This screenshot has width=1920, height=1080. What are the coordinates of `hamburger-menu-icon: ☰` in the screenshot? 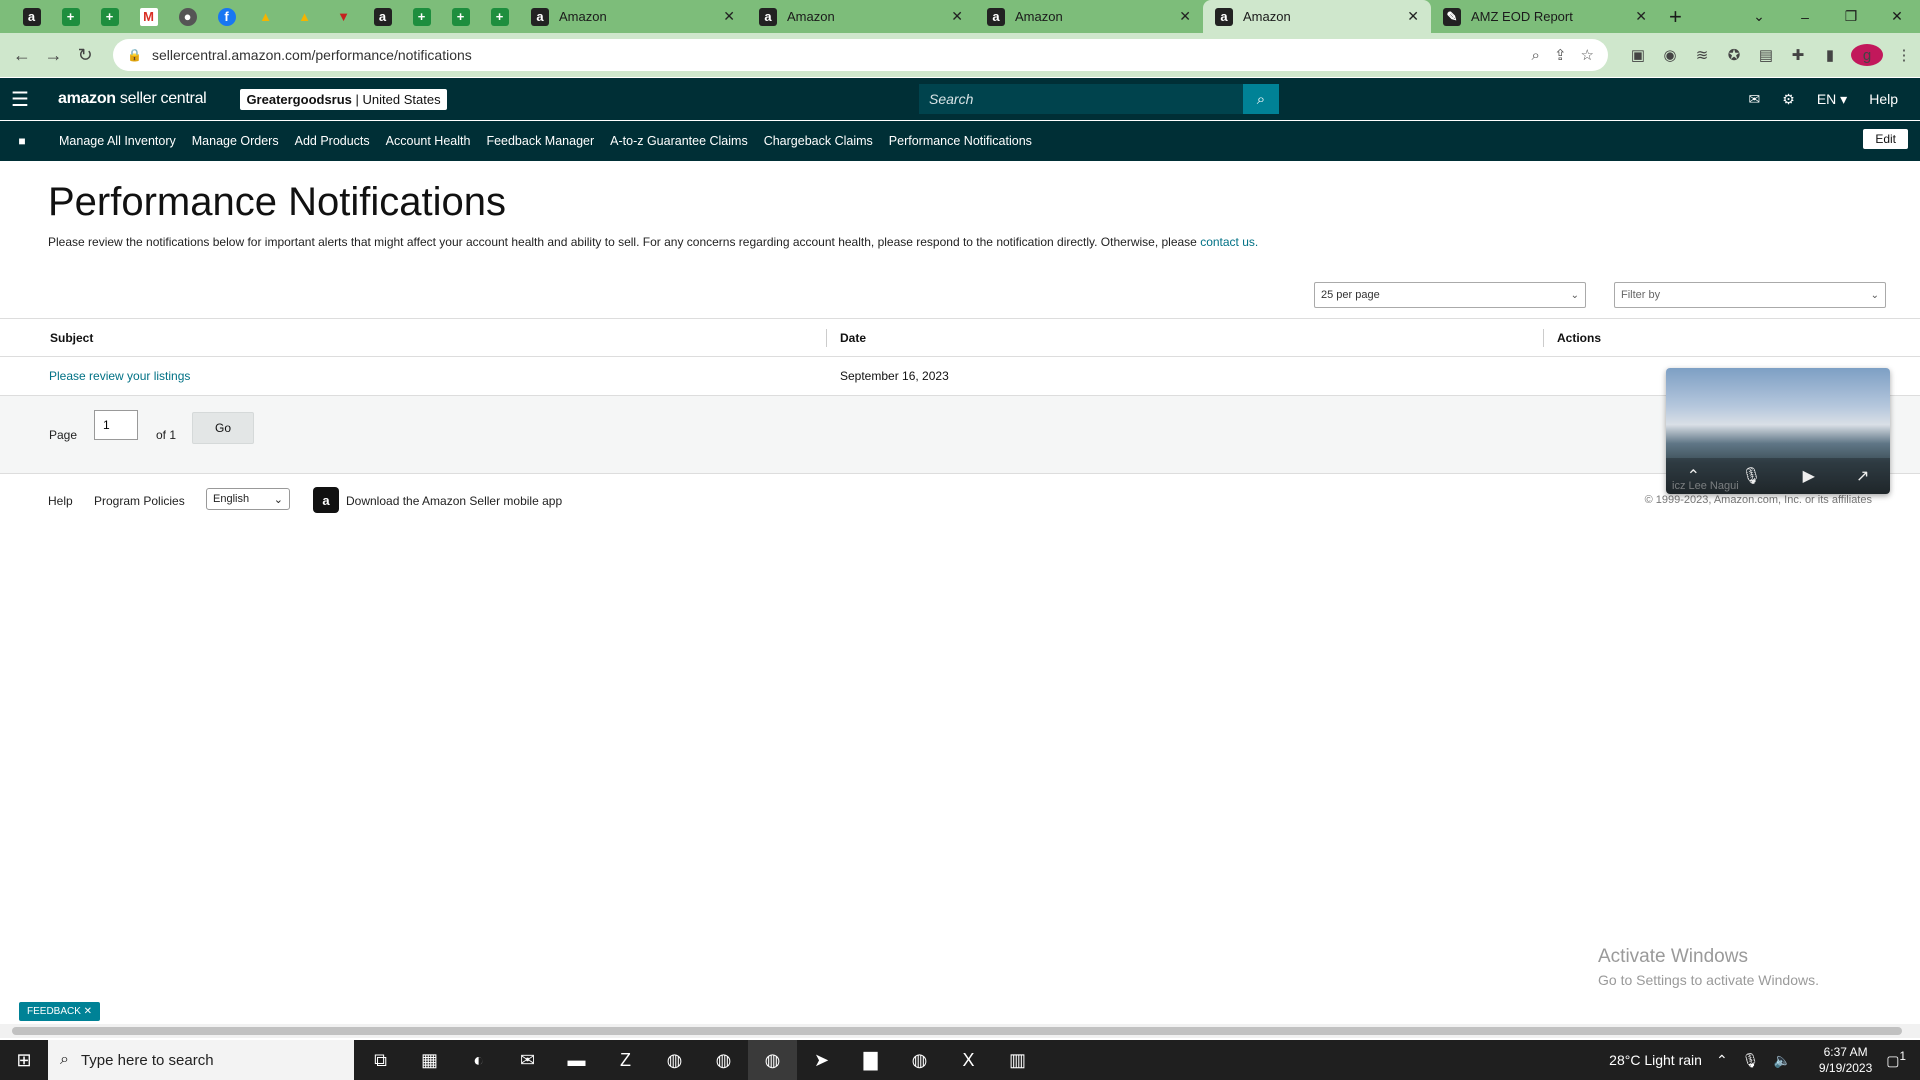 It's located at (20, 99).